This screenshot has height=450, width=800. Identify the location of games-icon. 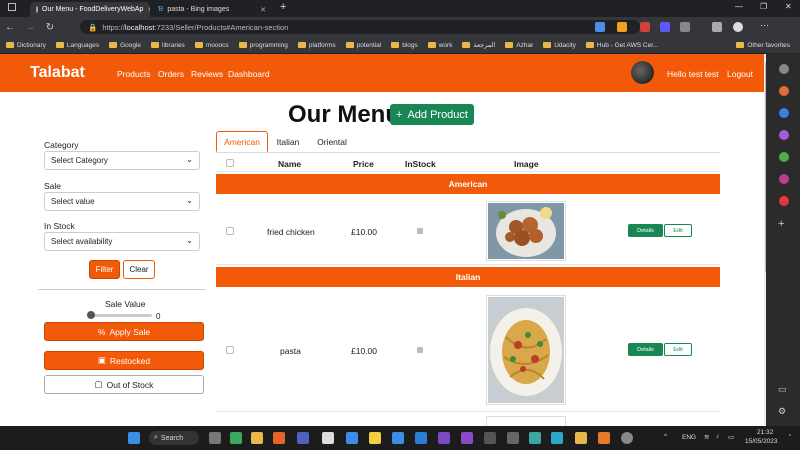
(784, 135).